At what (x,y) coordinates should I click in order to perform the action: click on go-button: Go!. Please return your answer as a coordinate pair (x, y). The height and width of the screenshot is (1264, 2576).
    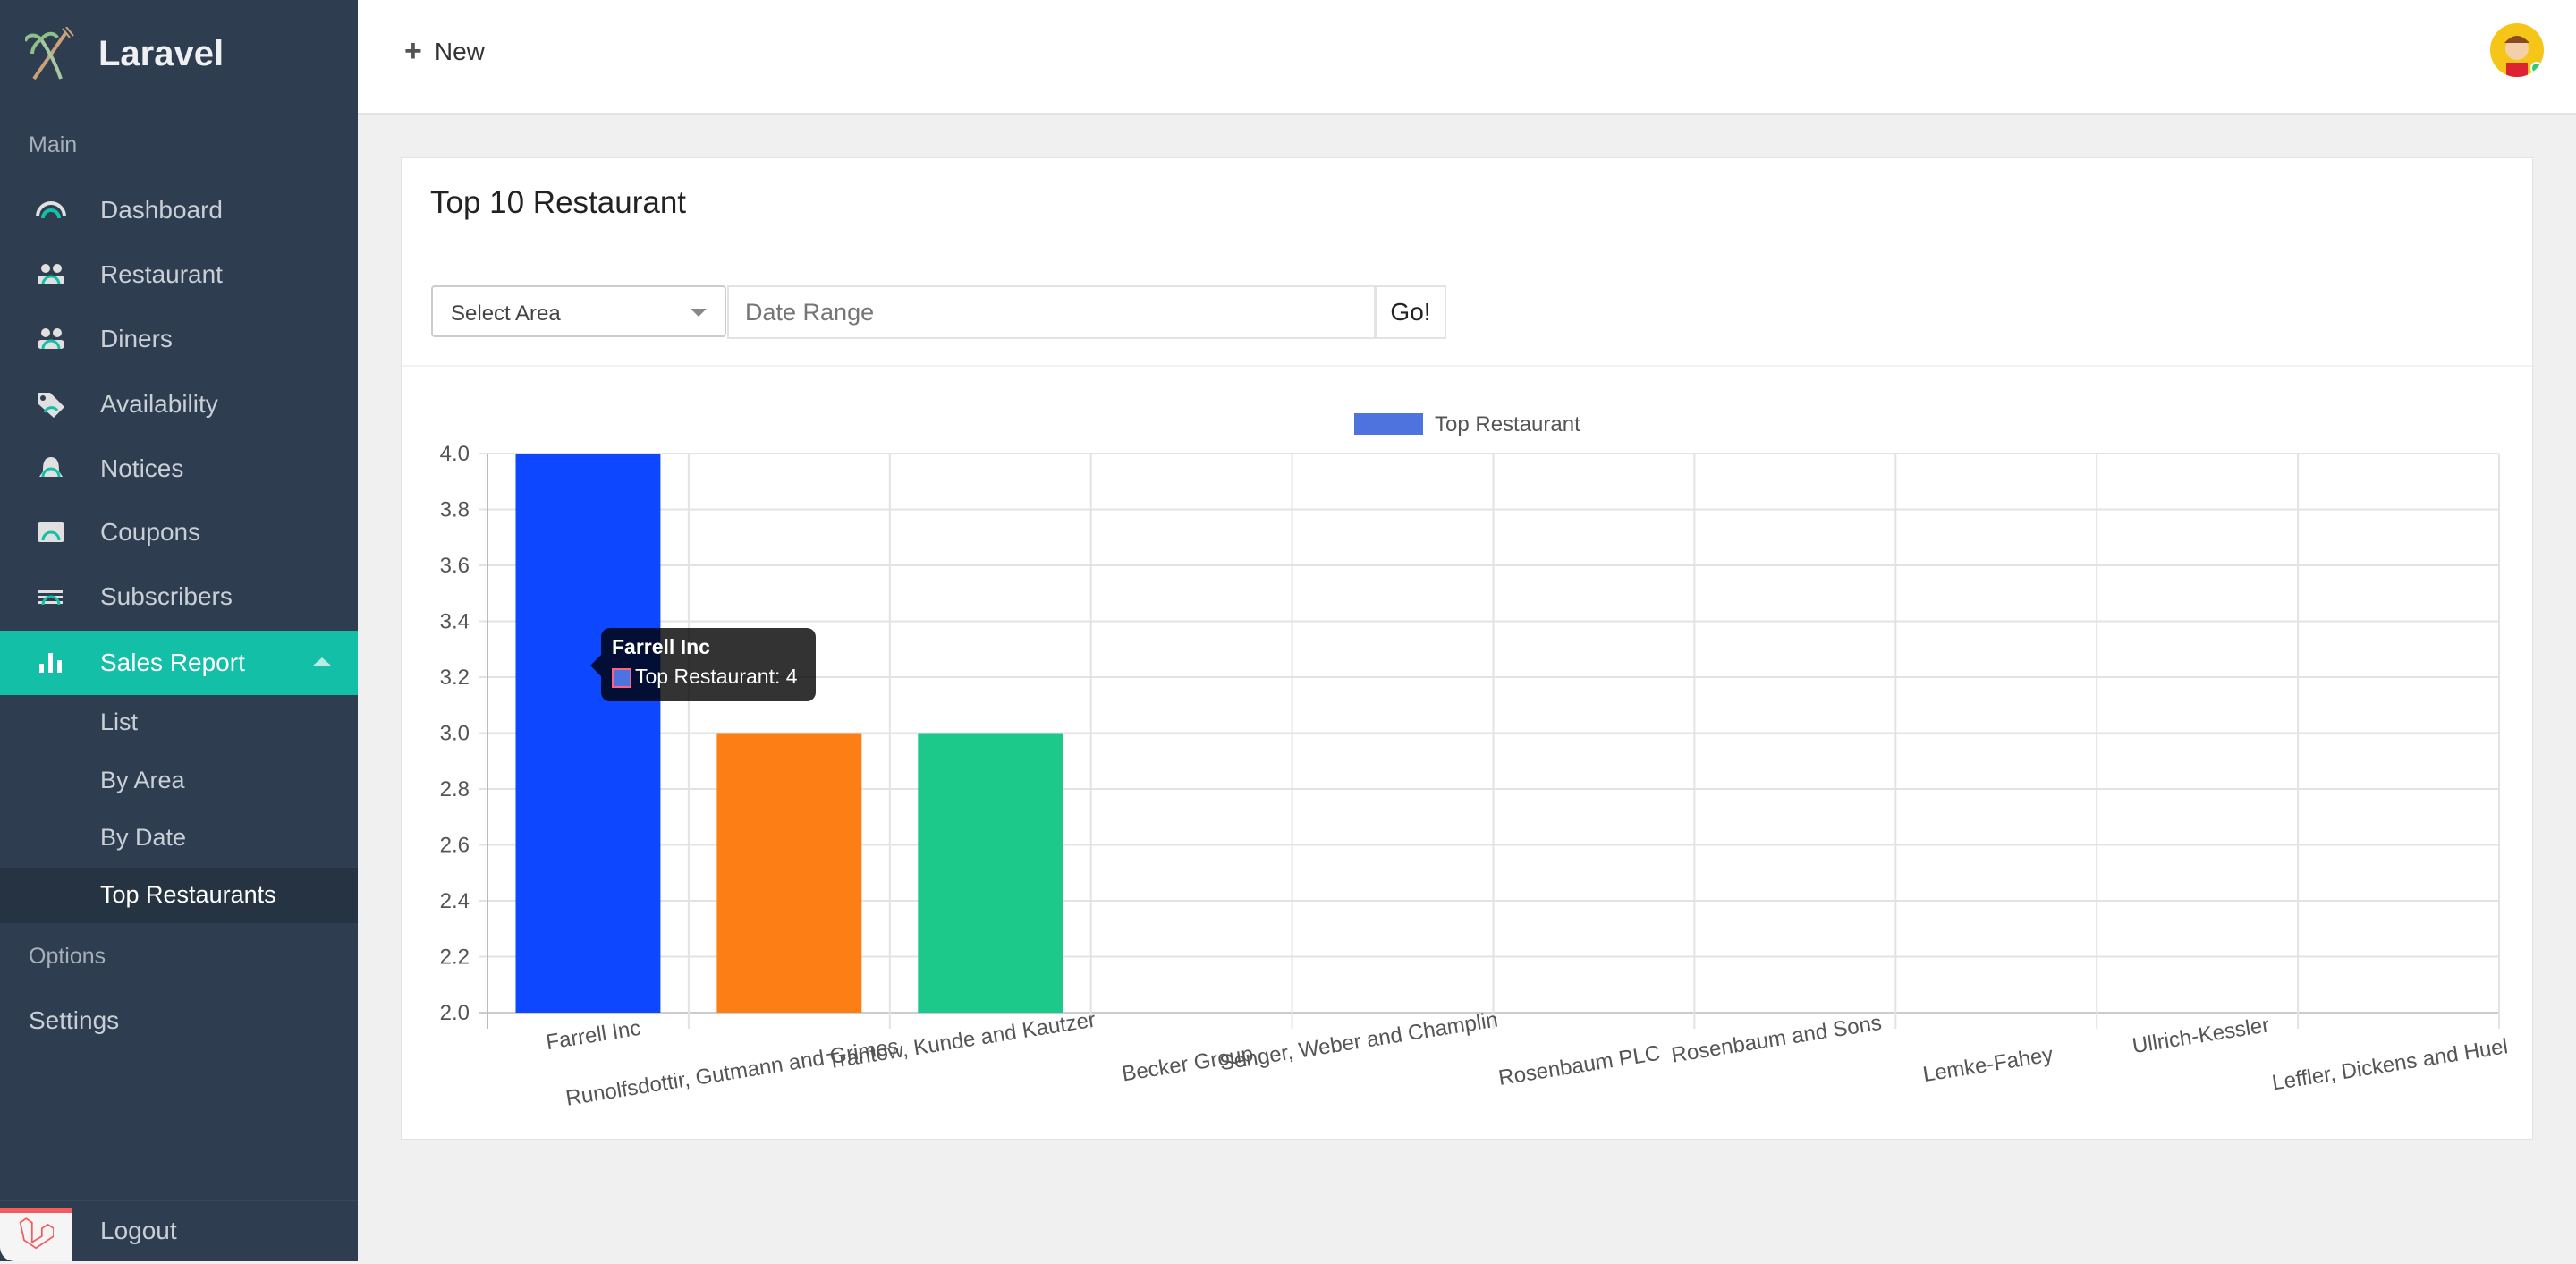
    Looking at the image, I should click on (1410, 312).